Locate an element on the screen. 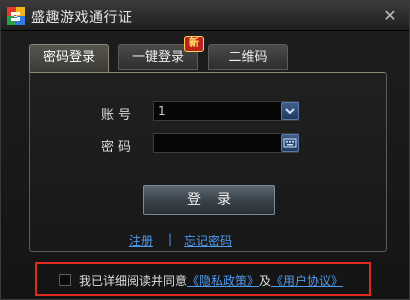 This screenshot has width=410, height=300. tab-one-click-login: 一键登录 新 is located at coordinates (161, 53).